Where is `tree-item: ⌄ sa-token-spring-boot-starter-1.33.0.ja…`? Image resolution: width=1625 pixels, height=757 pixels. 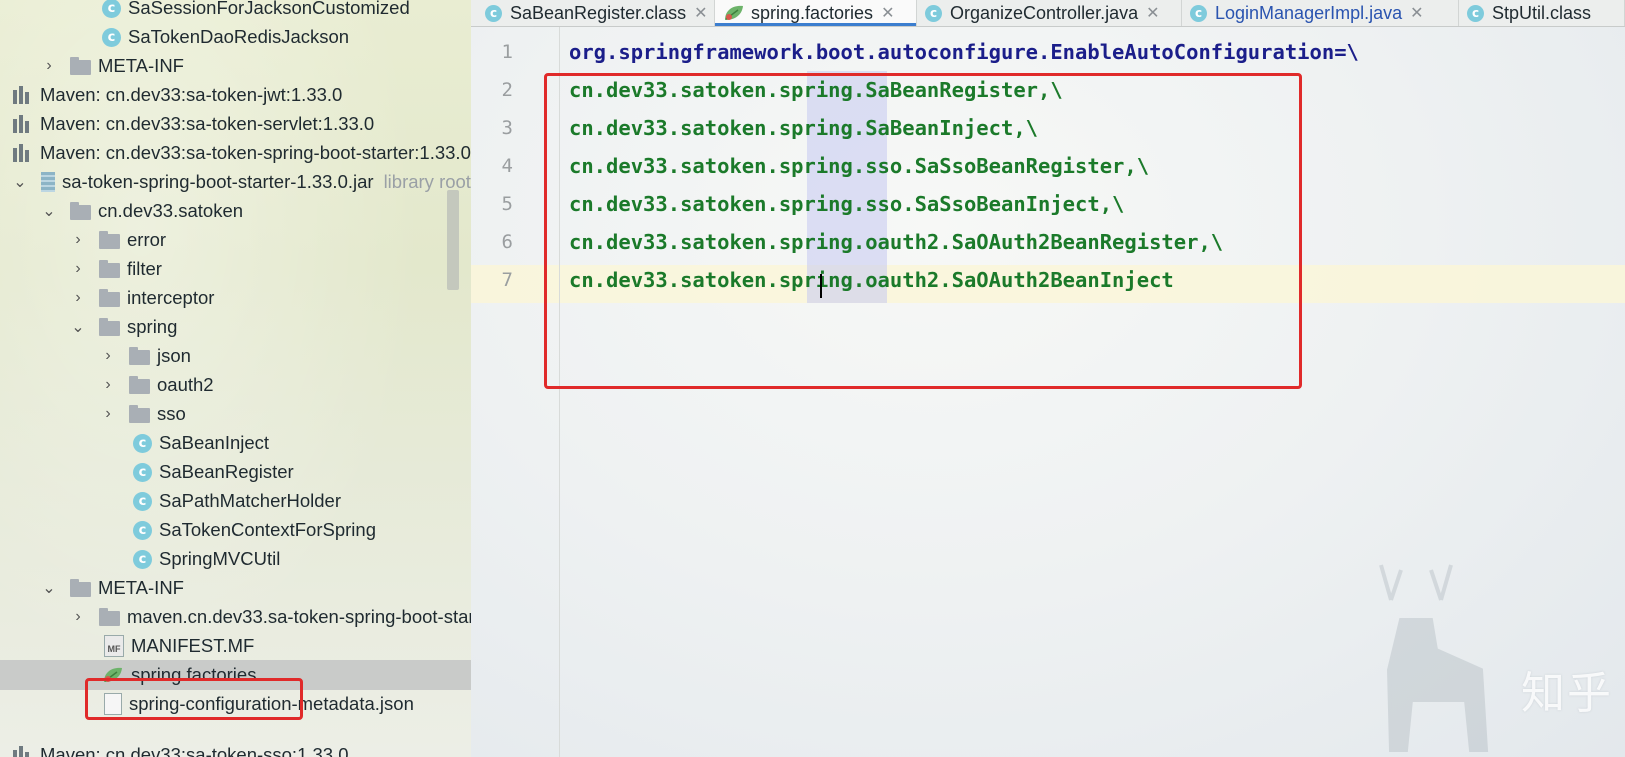
tree-item: ⌄ sa-token-spring-boot-starter-1.33.0.ja… is located at coordinates (235, 182).